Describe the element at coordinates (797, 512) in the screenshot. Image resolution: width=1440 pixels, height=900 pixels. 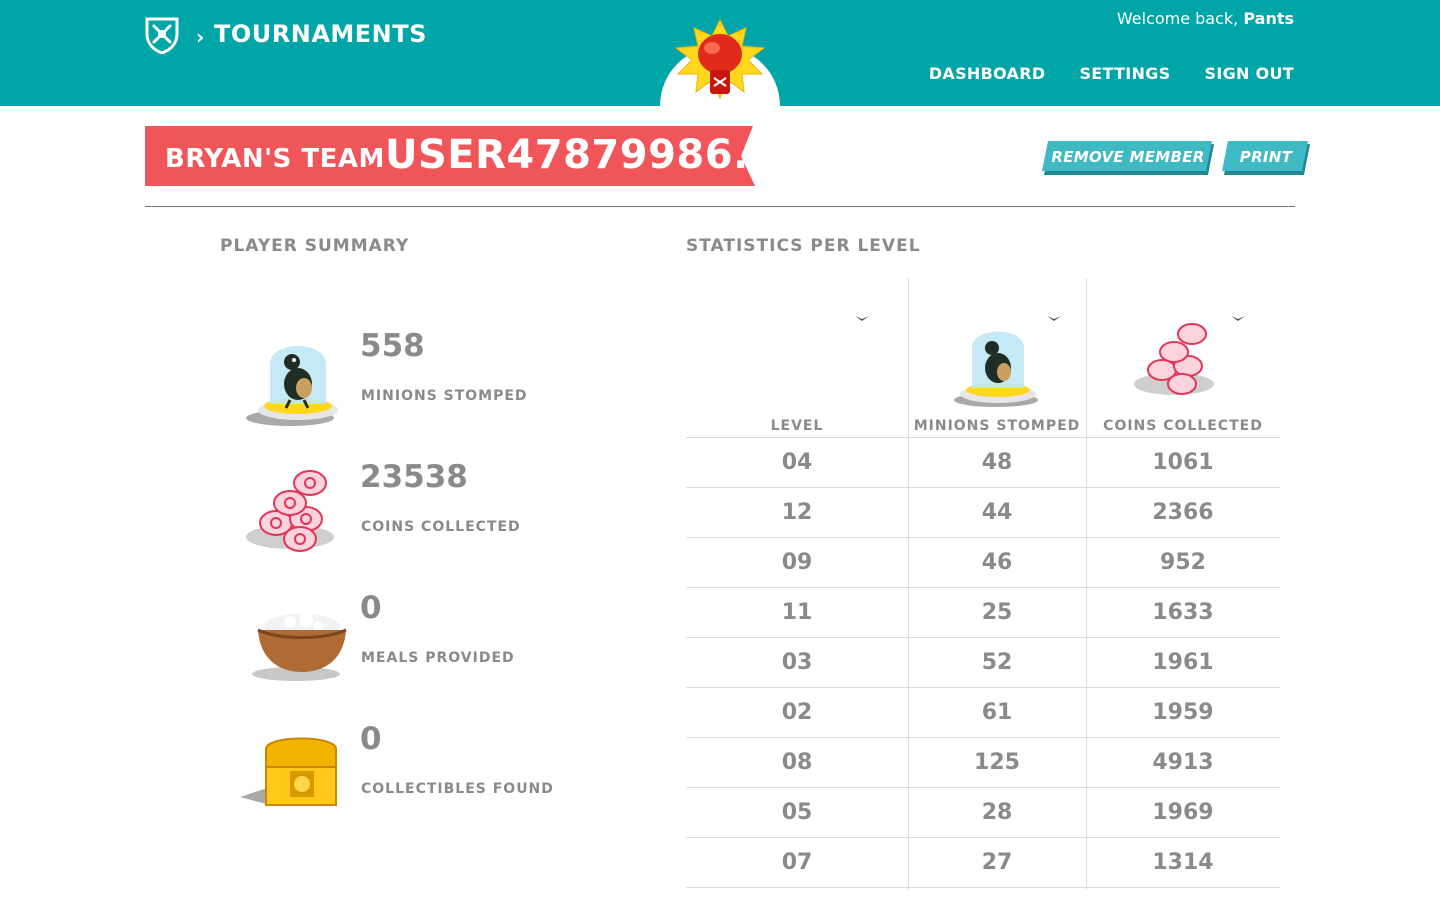
I see `cell-level: 12` at that location.